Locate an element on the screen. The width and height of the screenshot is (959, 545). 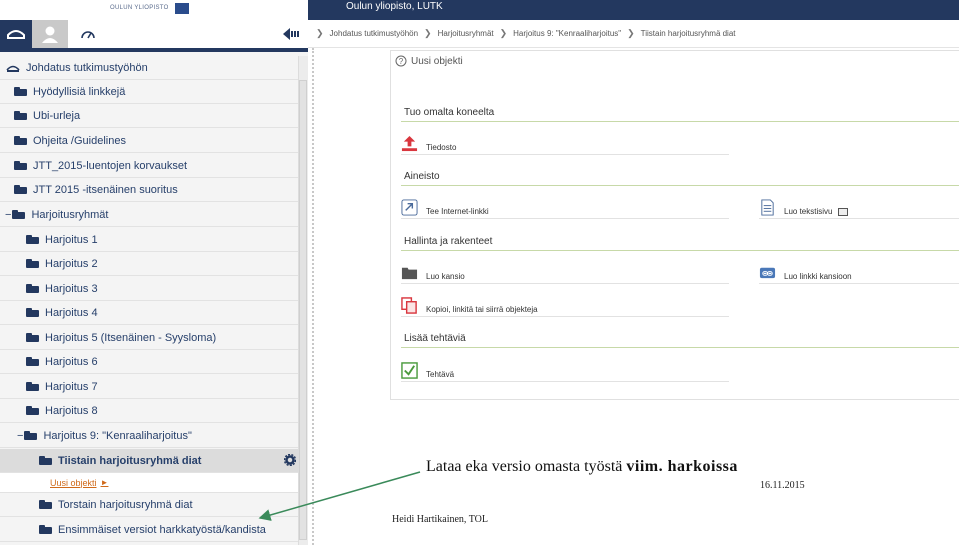
splitter is located at coordinates (313, 296).